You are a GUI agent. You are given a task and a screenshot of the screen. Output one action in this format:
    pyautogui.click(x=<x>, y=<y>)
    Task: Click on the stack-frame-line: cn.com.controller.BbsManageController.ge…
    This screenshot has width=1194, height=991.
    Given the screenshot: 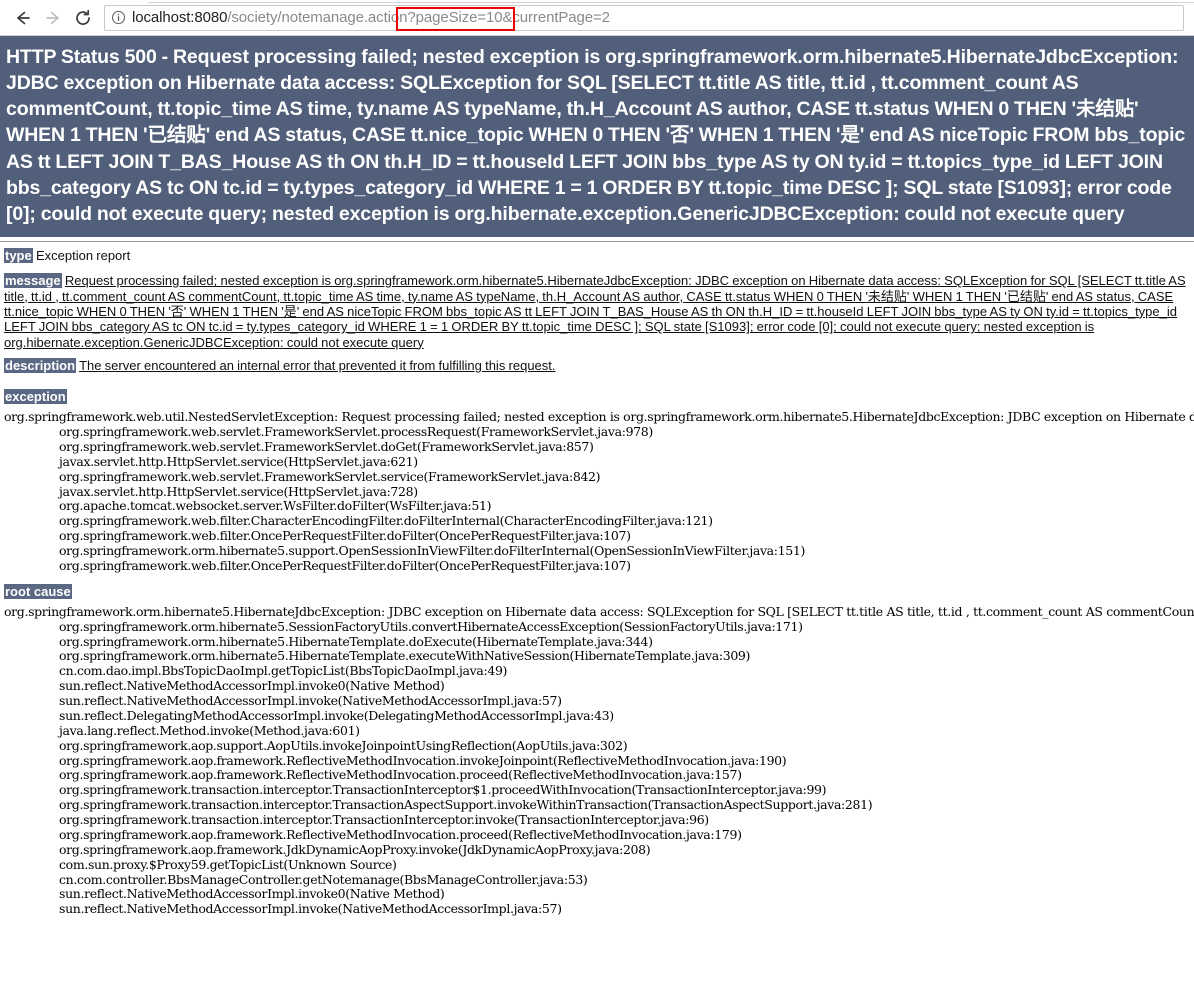 What is the action you would take?
    pyautogui.click(x=323, y=879)
    